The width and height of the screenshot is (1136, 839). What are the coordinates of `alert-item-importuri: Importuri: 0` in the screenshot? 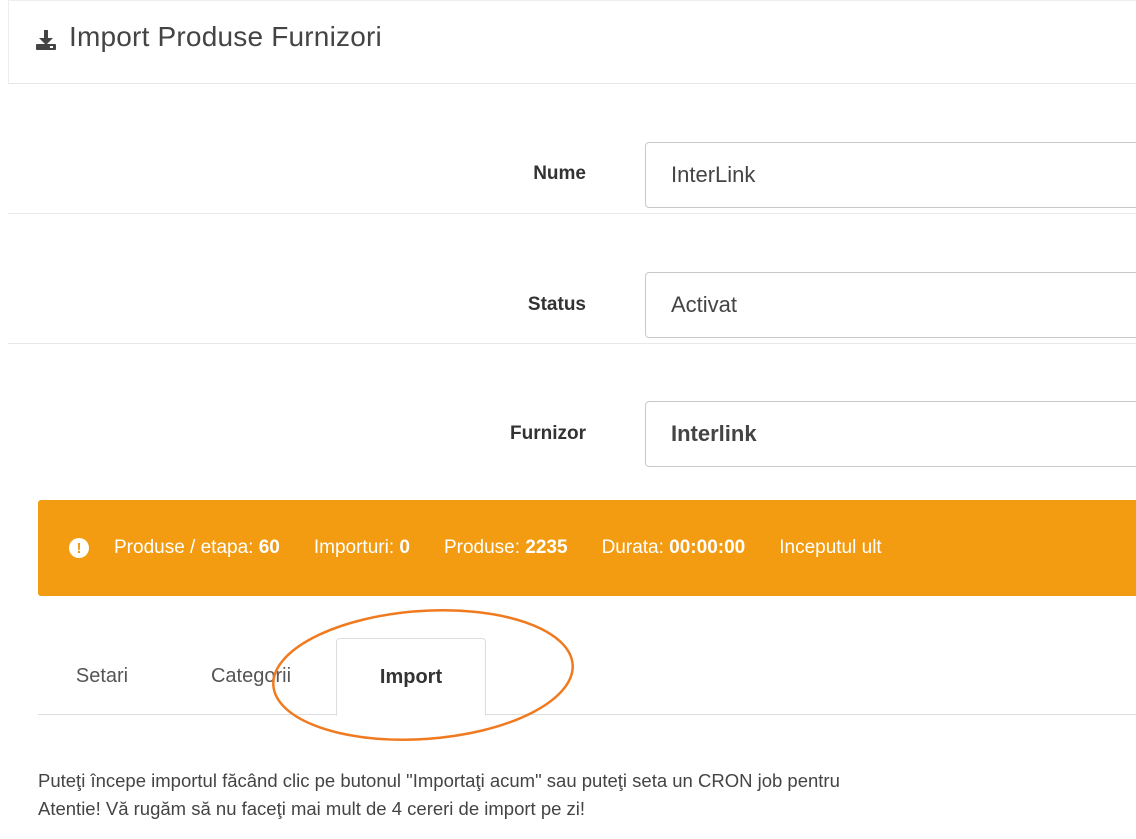 It's located at (361, 547).